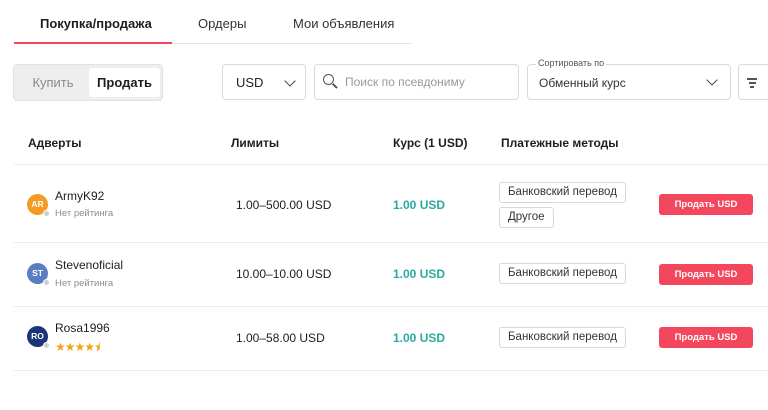 Image resolution: width=768 pixels, height=410 pixels. Describe the element at coordinates (343, 23) in the screenshot. I see `tab-my-ads: Мои объявления` at that location.